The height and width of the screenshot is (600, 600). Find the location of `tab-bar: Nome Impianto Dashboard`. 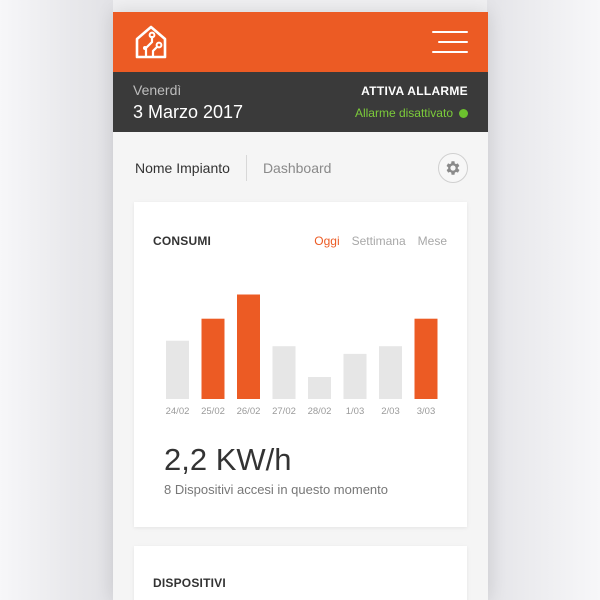

tab-bar: Nome Impianto Dashboard is located at coordinates (300, 168).